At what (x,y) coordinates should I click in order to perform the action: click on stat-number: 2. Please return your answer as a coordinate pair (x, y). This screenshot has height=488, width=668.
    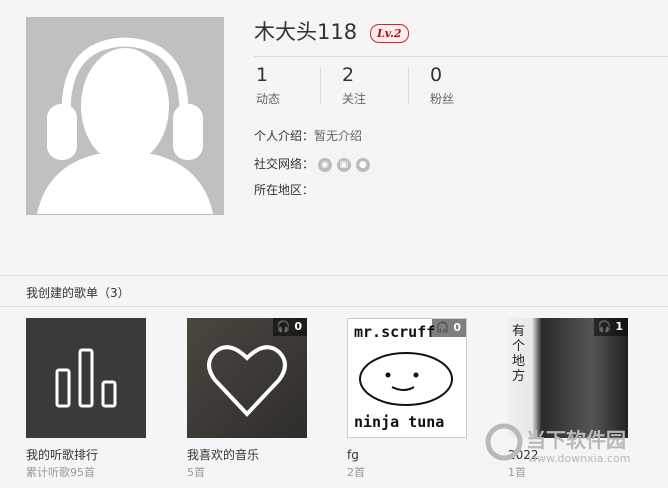
    Looking at the image, I should click on (348, 75).